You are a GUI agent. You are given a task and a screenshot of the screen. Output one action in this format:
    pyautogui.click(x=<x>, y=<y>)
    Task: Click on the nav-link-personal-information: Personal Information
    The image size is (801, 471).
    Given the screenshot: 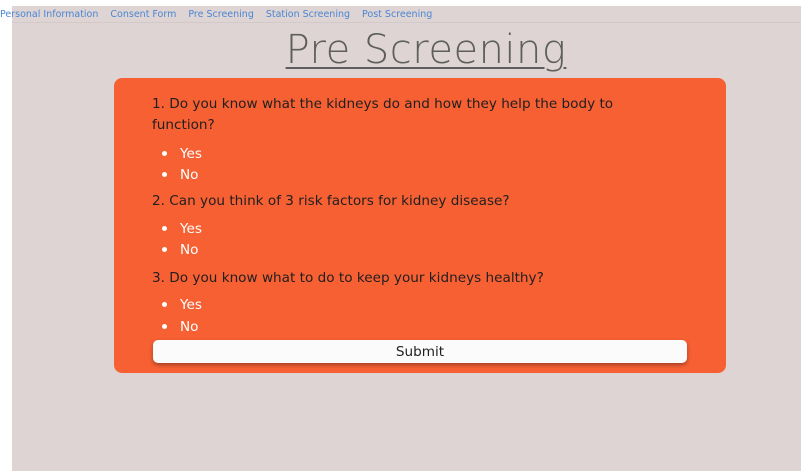 What is the action you would take?
    pyautogui.click(x=49, y=14)
    